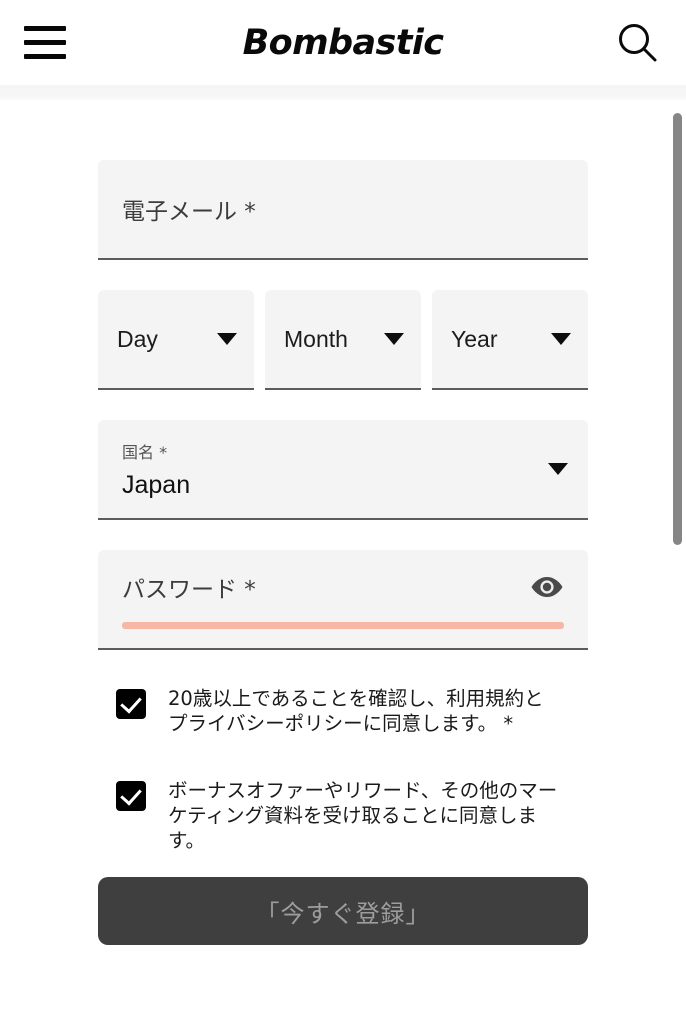  I want to click on hamburger-menu-icon, so click(45, 43).